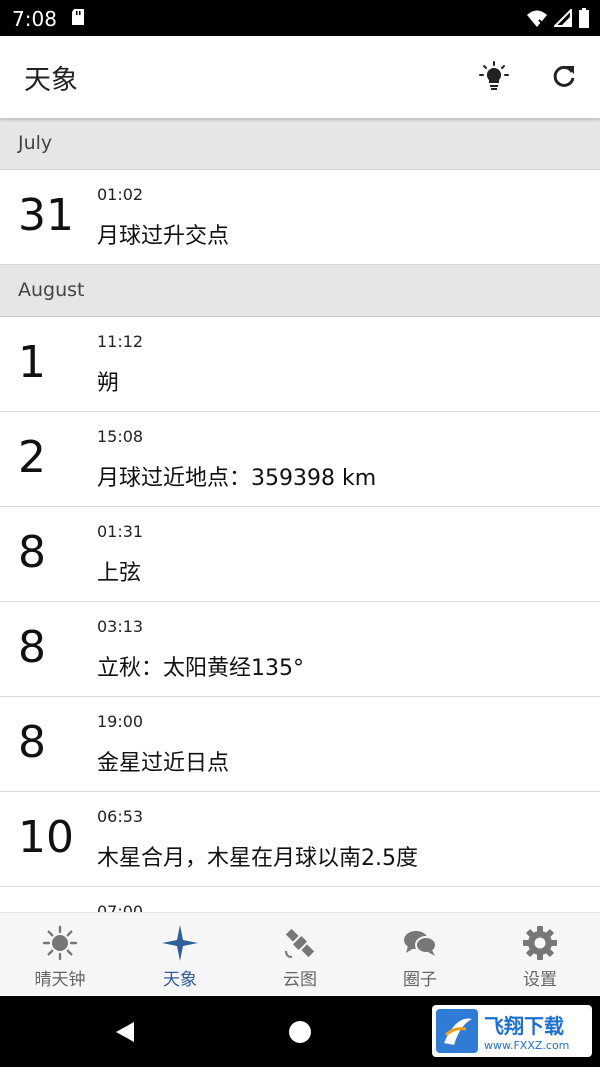 The height and width of the screenshot is (1067, 600). What do you see at coordinates (540, 943) in the screenshot?
I see `gear-icon` at bounding box center [540, 943].